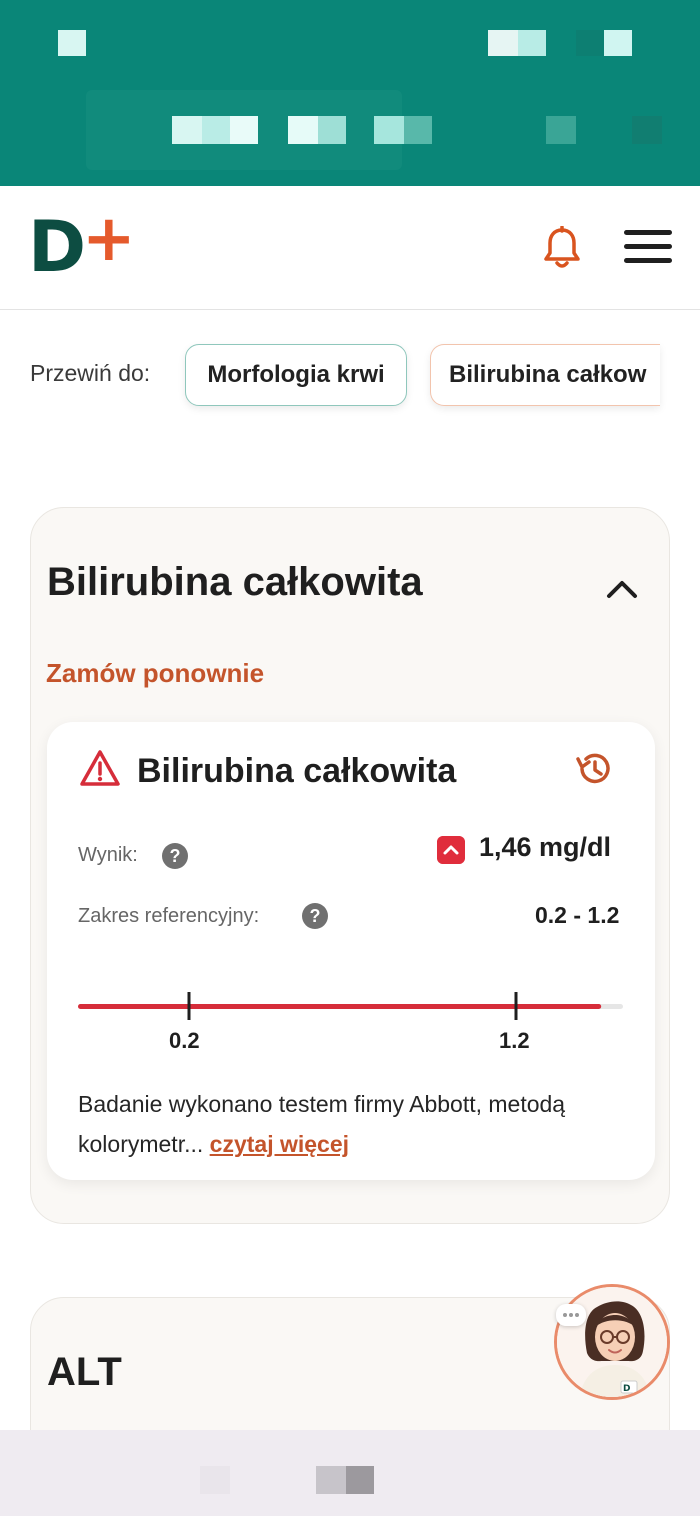 Image resolution: width=700 pixels, height=1516 pixels. I want to click on read-more-link: czytaj więcej, so click(279, 1144).